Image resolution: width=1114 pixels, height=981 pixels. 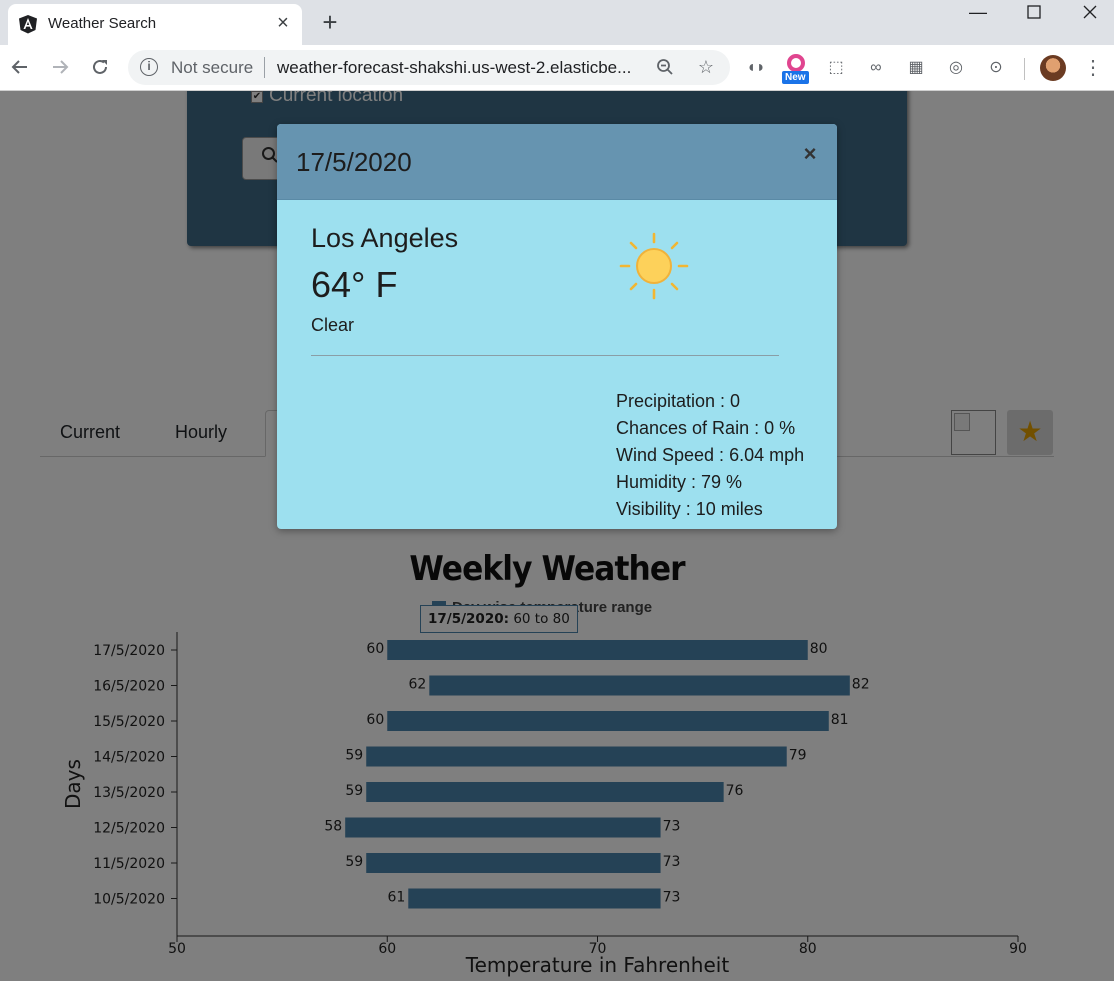 I want to click on zoom-out-icon, so click(x=665, y=67).